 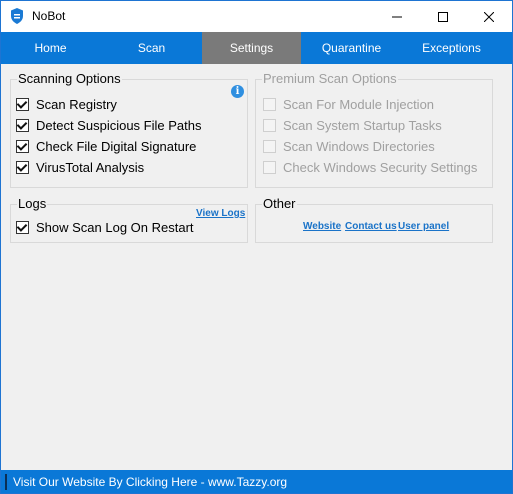 I want to click on user-panel-link: User panel, so click(x=423, y=226).